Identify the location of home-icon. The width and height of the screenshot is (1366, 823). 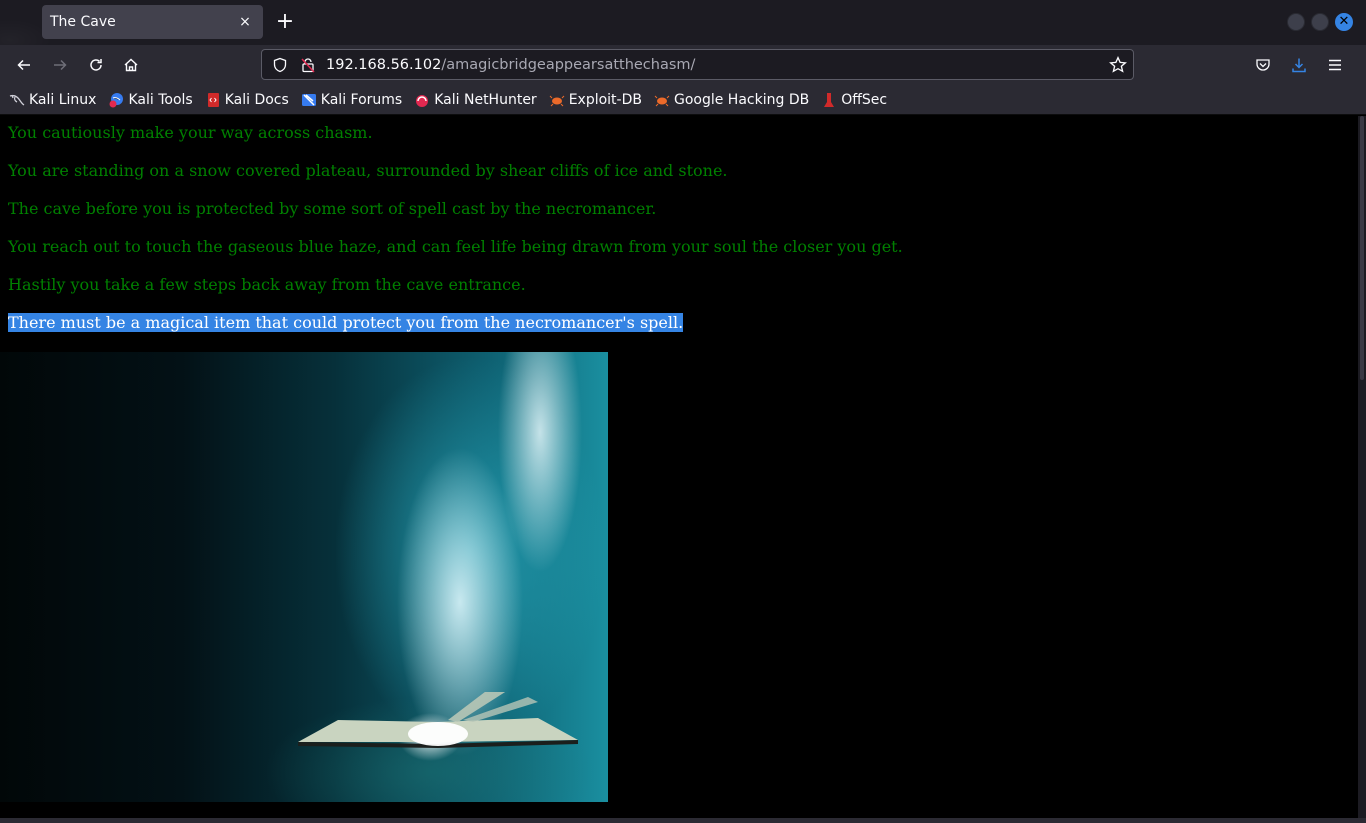
(131, 65).